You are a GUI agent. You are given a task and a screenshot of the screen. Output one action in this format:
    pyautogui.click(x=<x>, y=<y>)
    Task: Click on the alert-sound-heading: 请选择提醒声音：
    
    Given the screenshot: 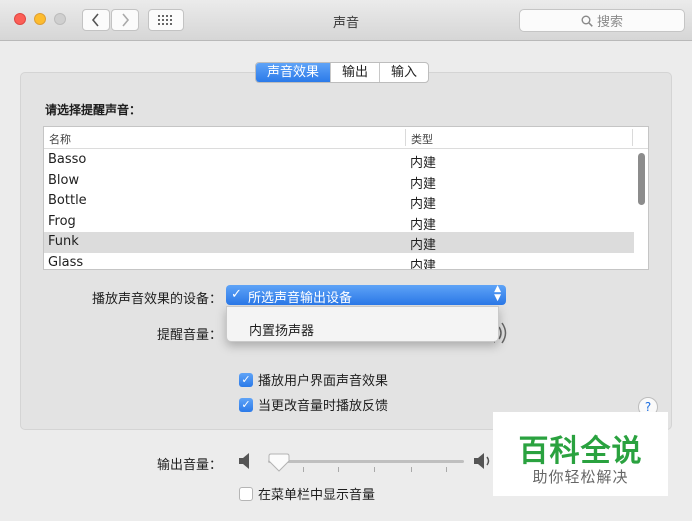 What is the action you would take?
    pyautogui.click(x=93, y=110)
    